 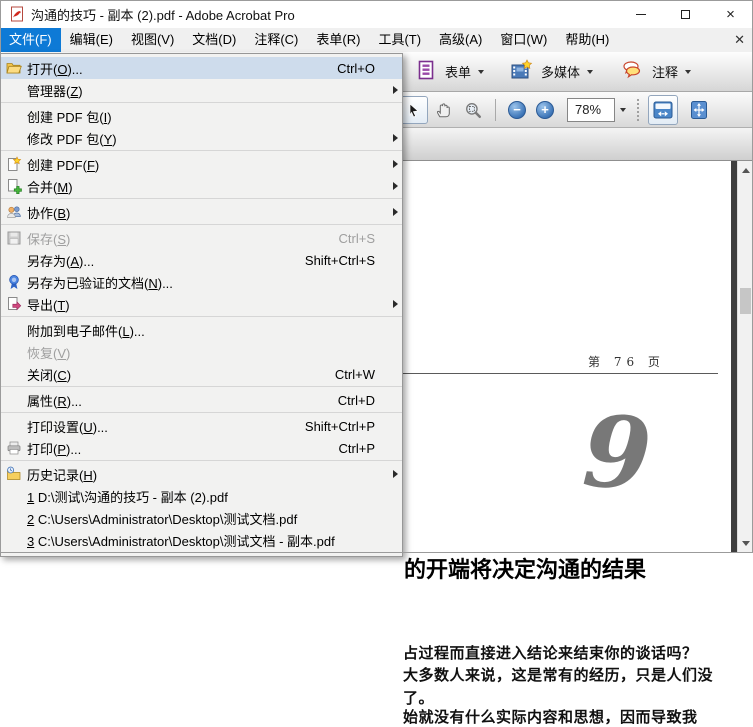 What do you see at coordinates (201, 426) in the screenshot?
I see `menu-item: 打印设置(U)... Shift+Ctrl+P` at bounding box center [201, 426].